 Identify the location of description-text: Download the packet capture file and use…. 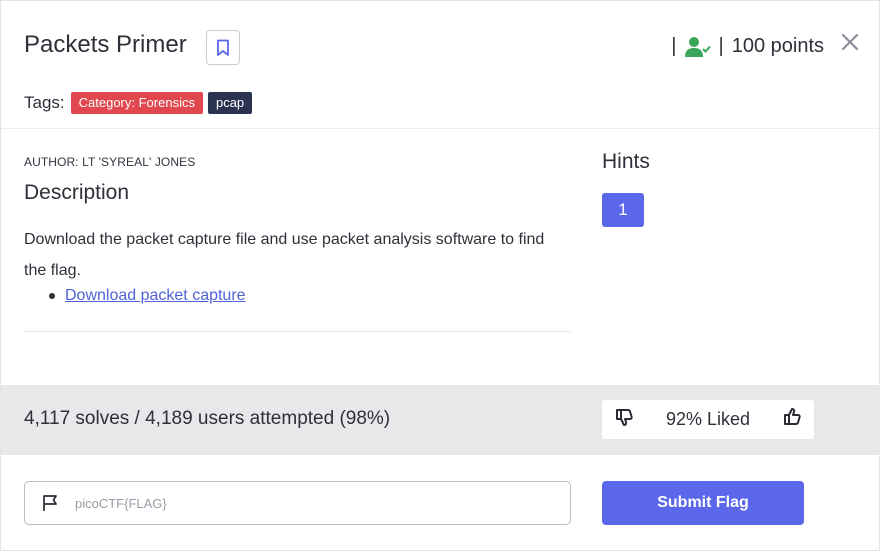
(284, 255).